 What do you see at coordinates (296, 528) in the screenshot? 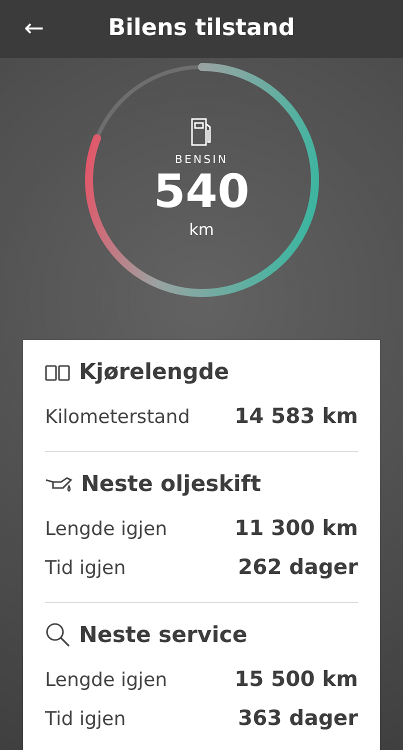
I see `row-value: 11 300 km` at bounding box center [296, 528].